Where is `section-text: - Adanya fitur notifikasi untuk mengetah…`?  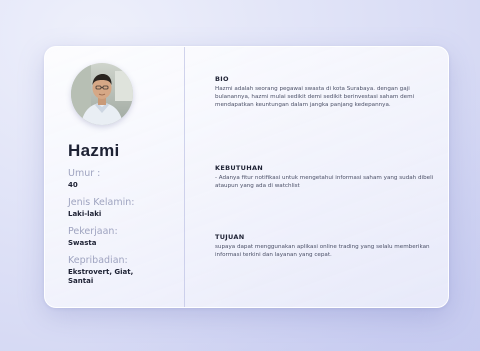
section-text: - Adanya fitur notifikasi untuk mengetah… is located at coordinates (324, 182).